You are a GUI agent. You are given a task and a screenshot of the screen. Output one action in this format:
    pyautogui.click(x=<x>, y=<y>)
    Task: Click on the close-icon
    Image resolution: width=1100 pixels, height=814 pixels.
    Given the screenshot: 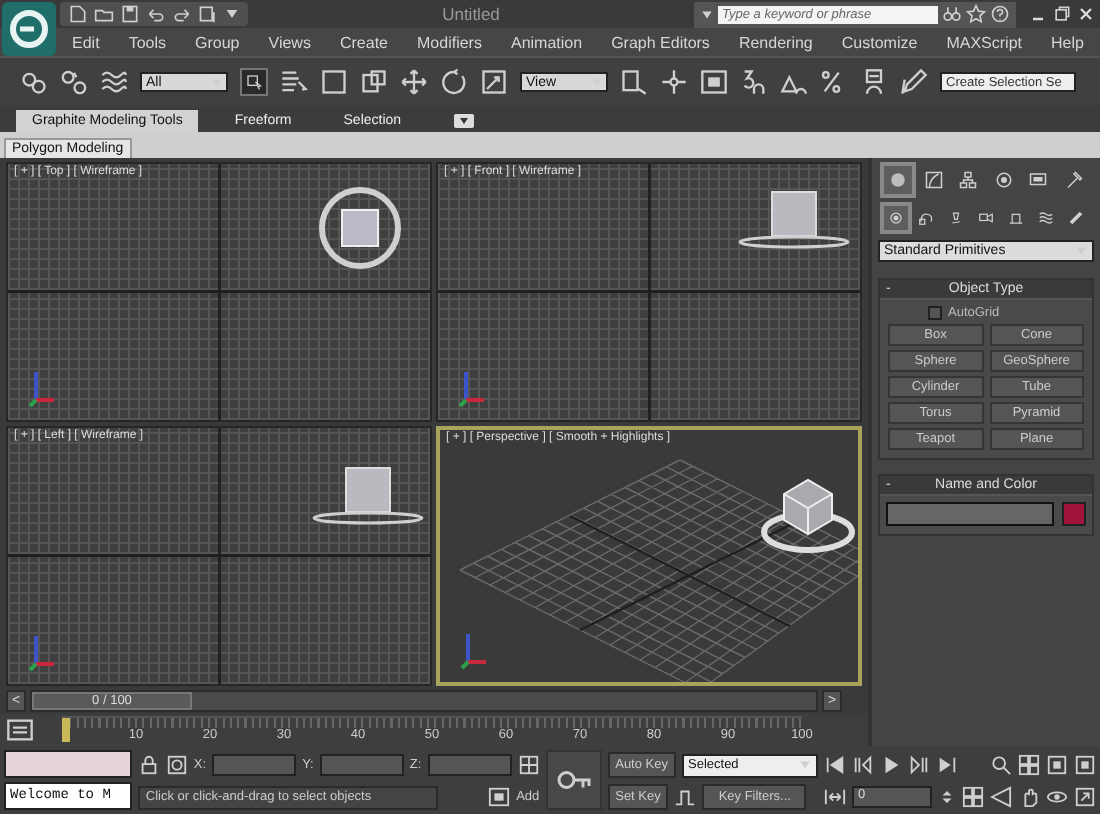 What is the action you would take?
    pyautogui.click(x=1086, y=14)
    